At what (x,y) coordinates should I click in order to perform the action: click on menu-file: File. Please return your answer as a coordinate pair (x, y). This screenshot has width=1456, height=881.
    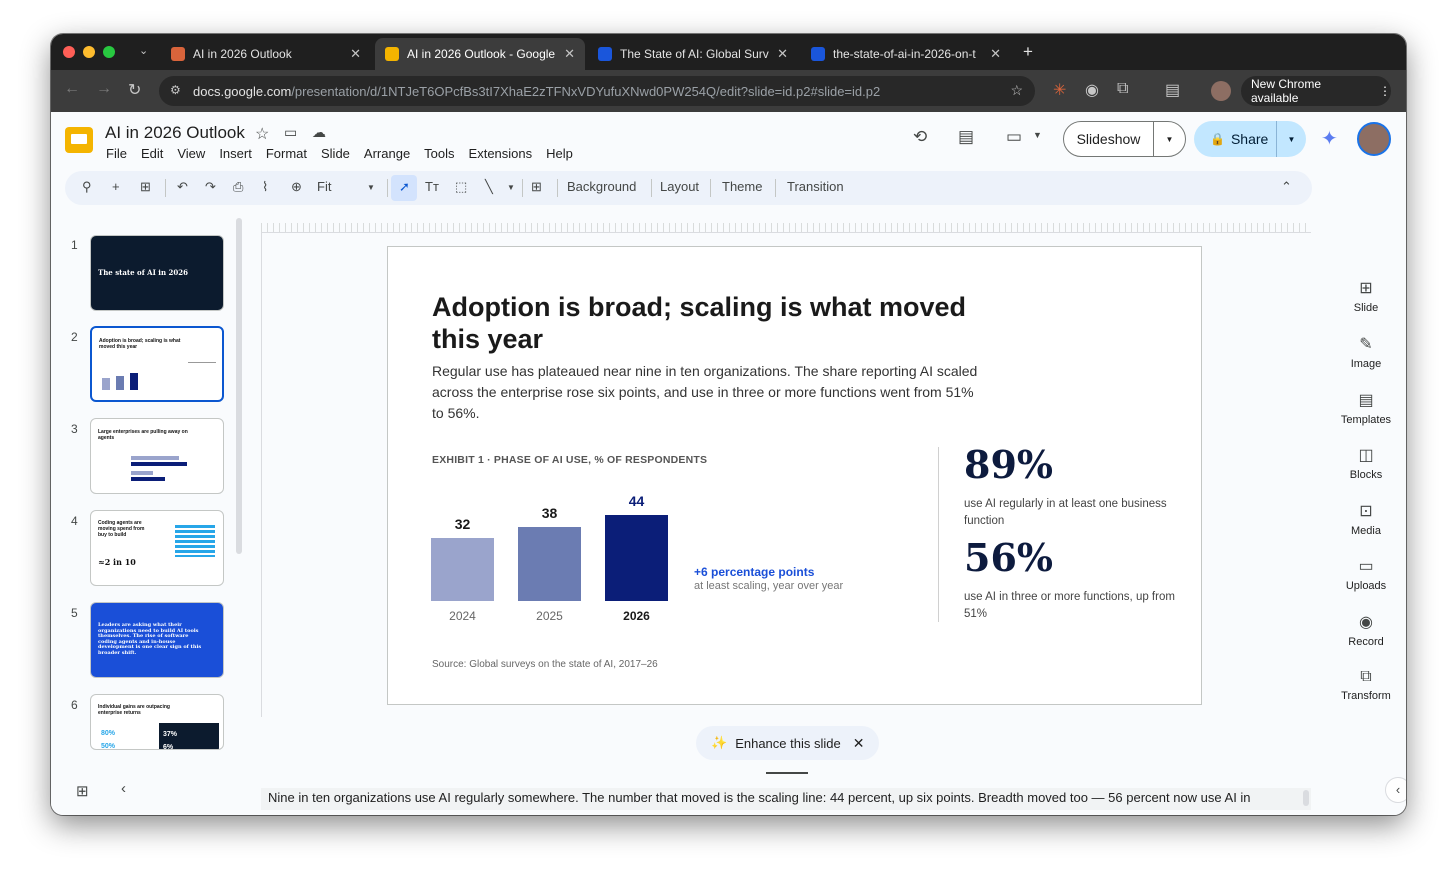
    Looking at the image, I should click on (116, 153).